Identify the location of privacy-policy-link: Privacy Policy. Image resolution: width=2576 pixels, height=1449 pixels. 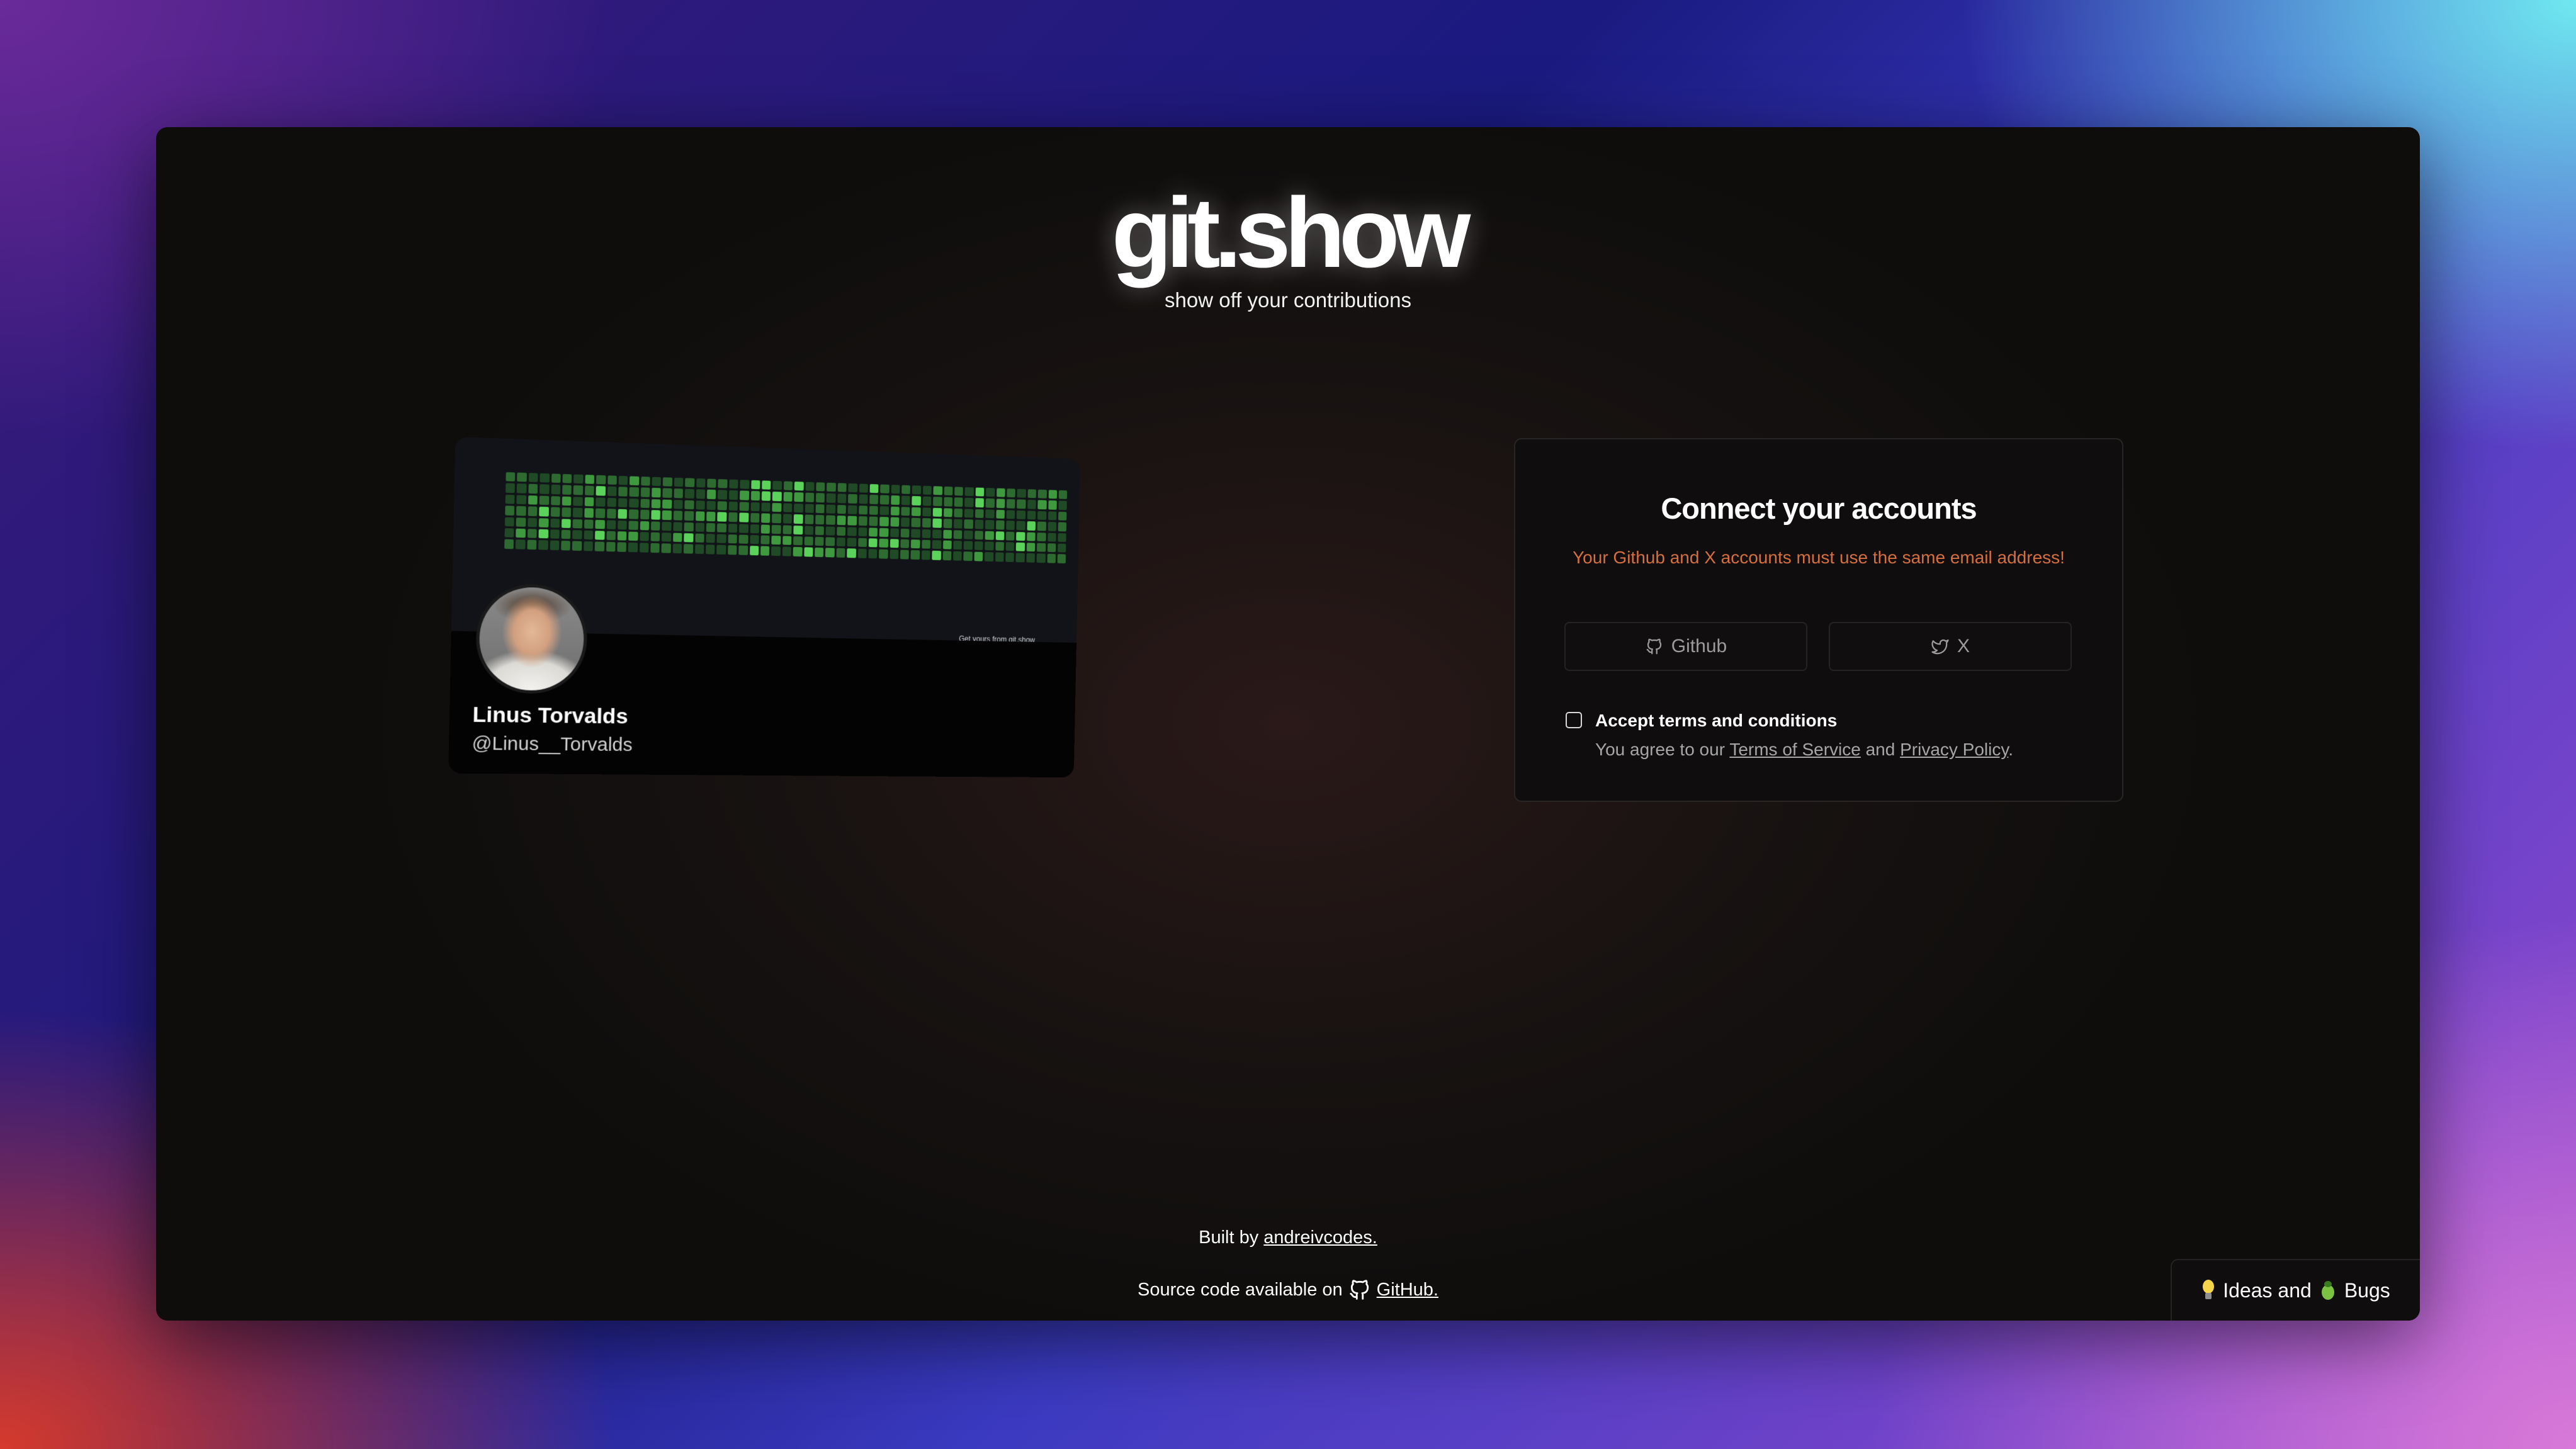
(1954, 749).